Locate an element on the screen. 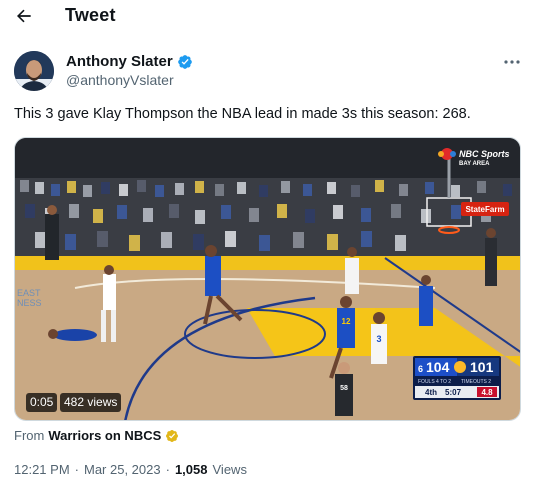  back-button is located at coordinates (24, 16).